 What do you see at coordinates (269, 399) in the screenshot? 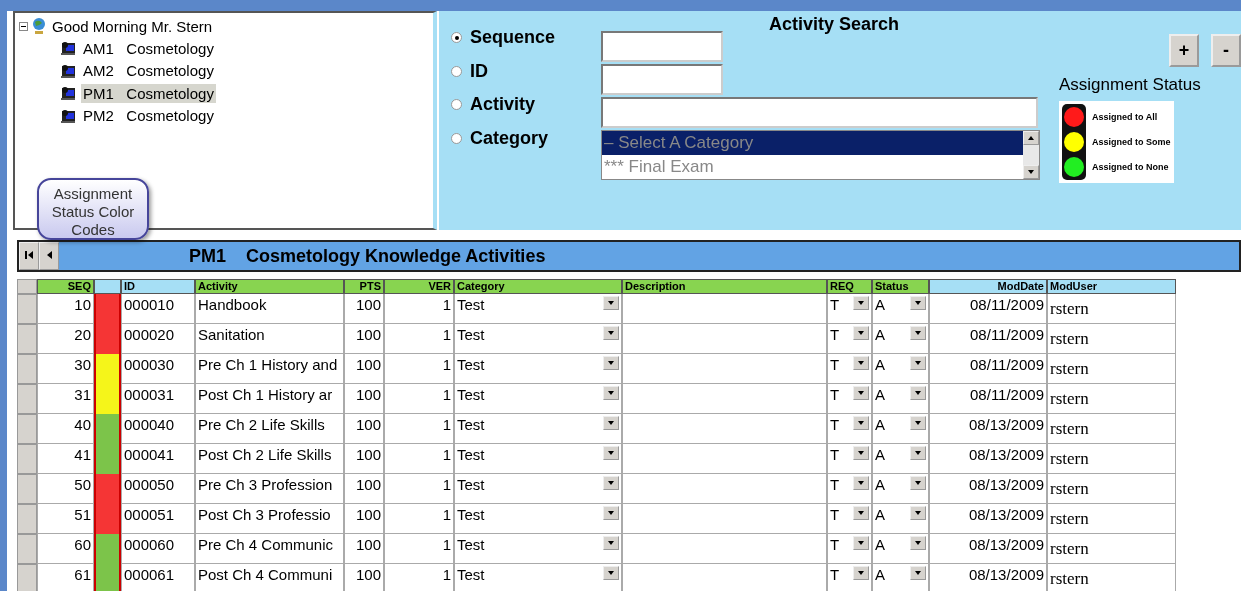
I see `table-cell: Post Ch 1 History ar` at bounding box center [269, 399].